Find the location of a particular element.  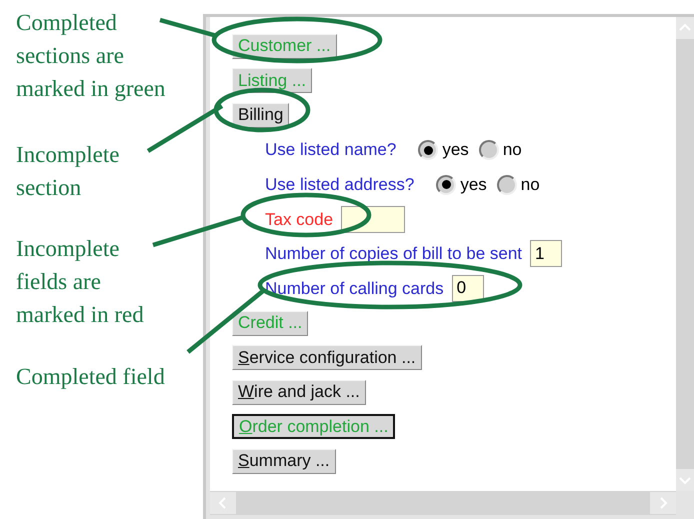

callout-text: sections are is located at coordinates (70, 56).